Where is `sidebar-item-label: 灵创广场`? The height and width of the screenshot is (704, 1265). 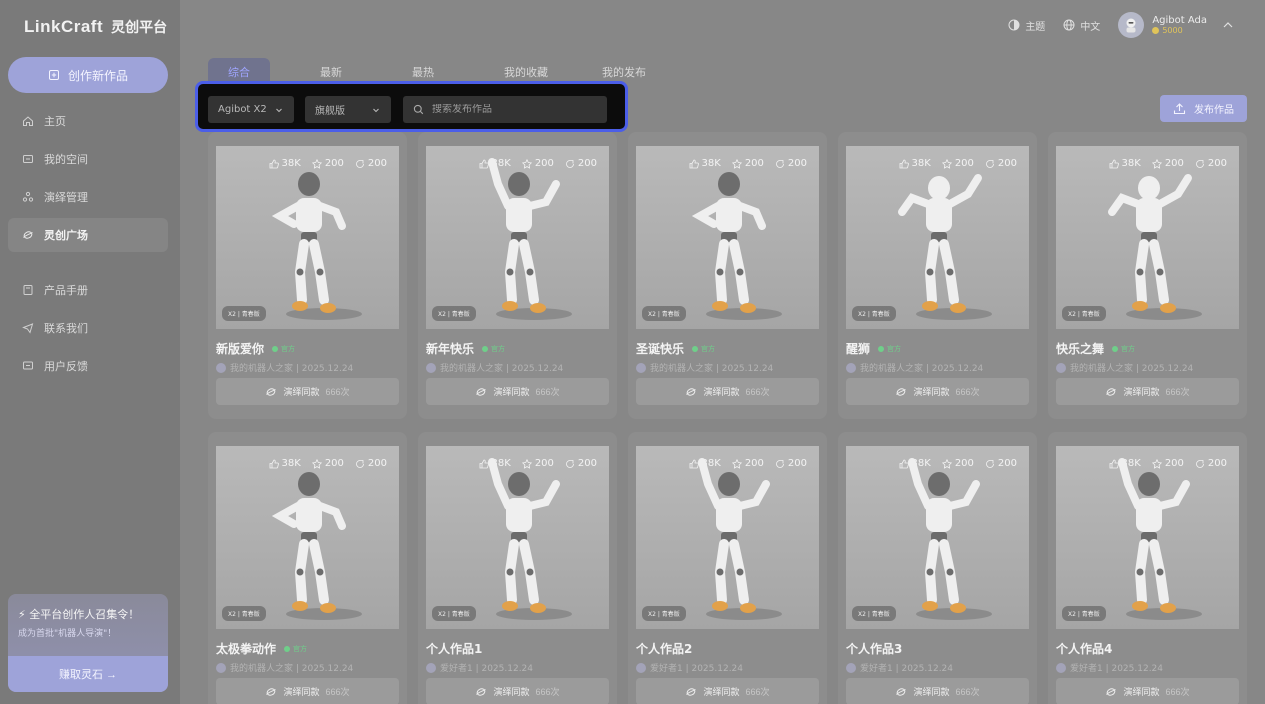
sidebar-item-label: 灵创广场 is located at coordinates (66, 235).